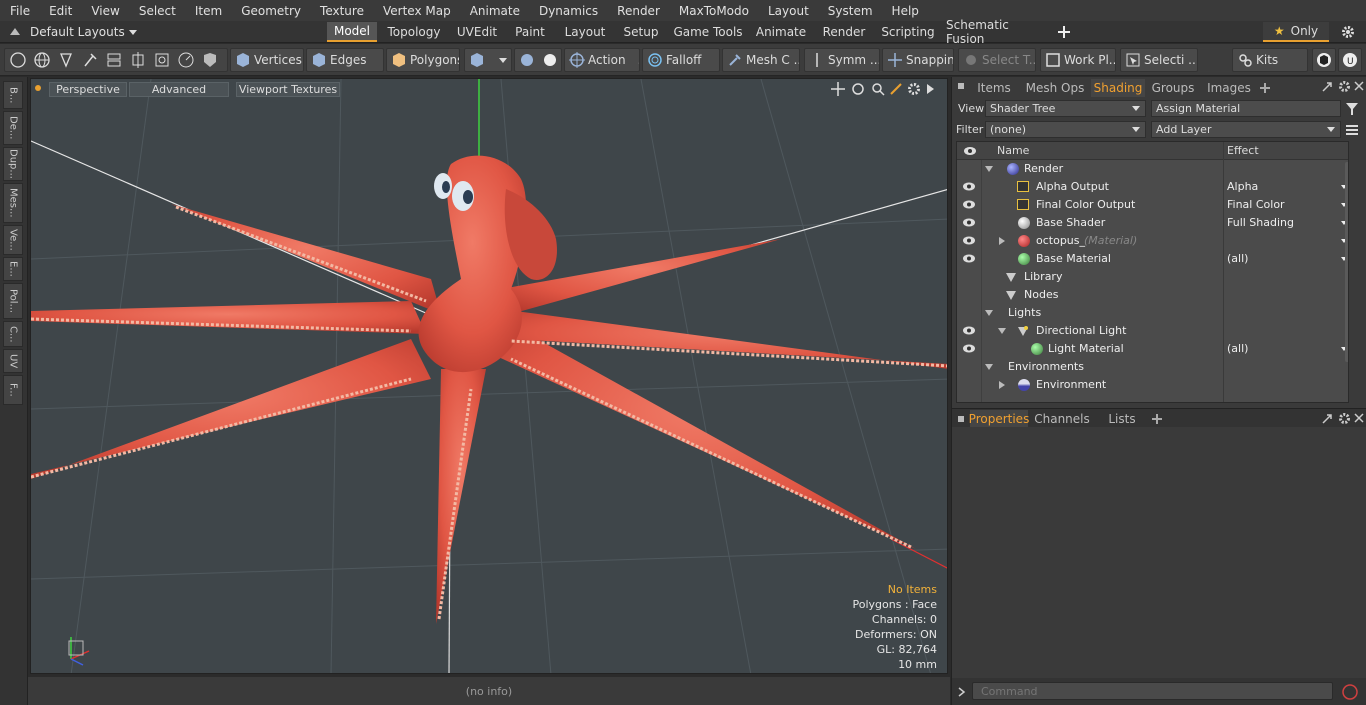 Image resolution: width=1366 pixels, height=705 pixels. Describe the element at coordinates (1152, 295) in the screenshot. I see `tree-row-nodes: Nodes` at that location.